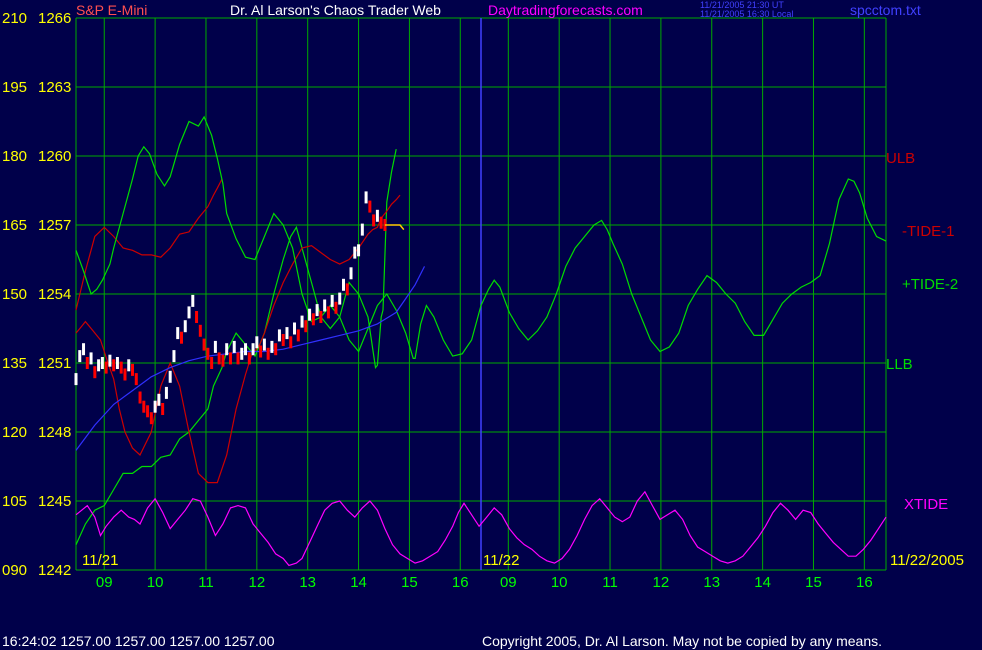  I want to click on left-scale-label: 135, so click(14, 363).